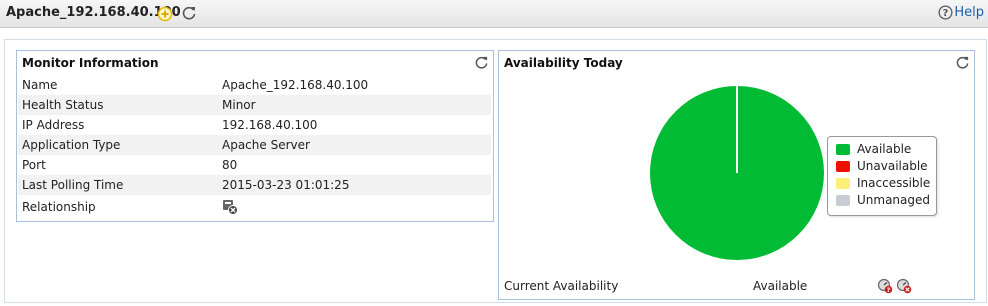 The width and height of the screenshot is (988, 306). I want to click on legend-item-unavailable: Unavailable, so click(882, 166).